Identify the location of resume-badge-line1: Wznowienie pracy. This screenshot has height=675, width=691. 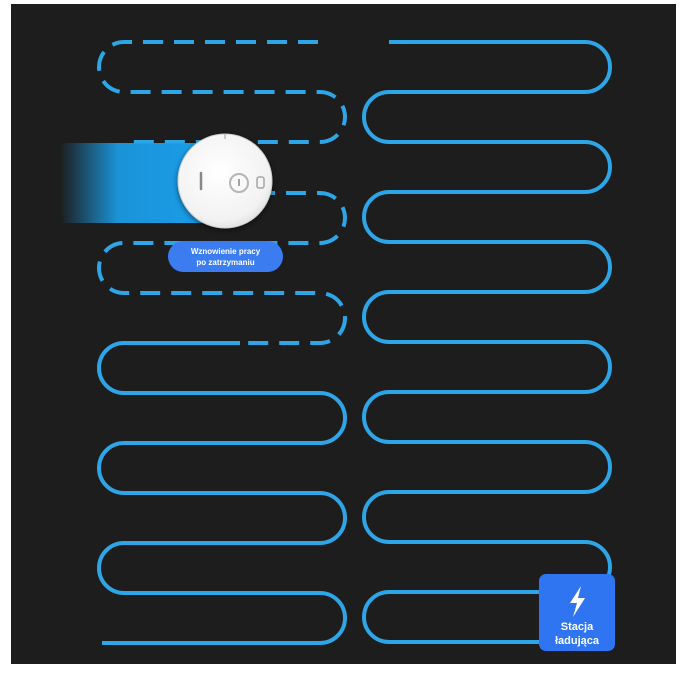
(226, 251).